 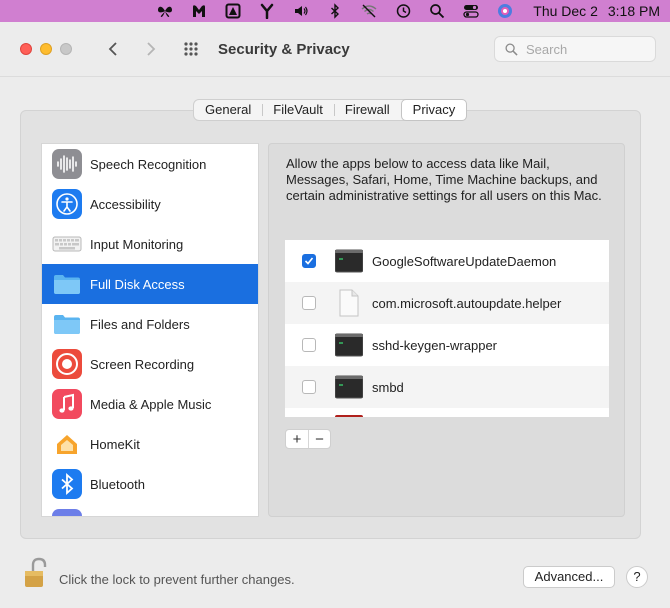 I want to click on sidebar-item-label: Bluetooth, so click(x=117, y=484).